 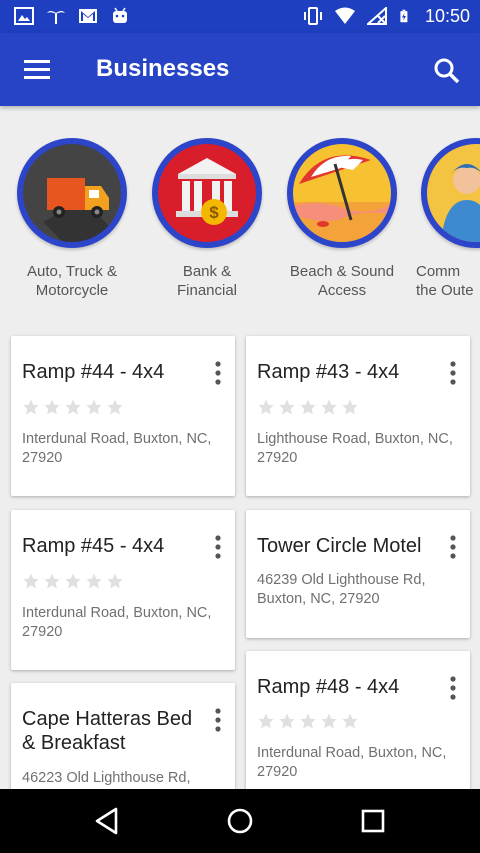 I want to click on category-label: Auto, Truck & Motorcycle, so click(x=72, y=281).